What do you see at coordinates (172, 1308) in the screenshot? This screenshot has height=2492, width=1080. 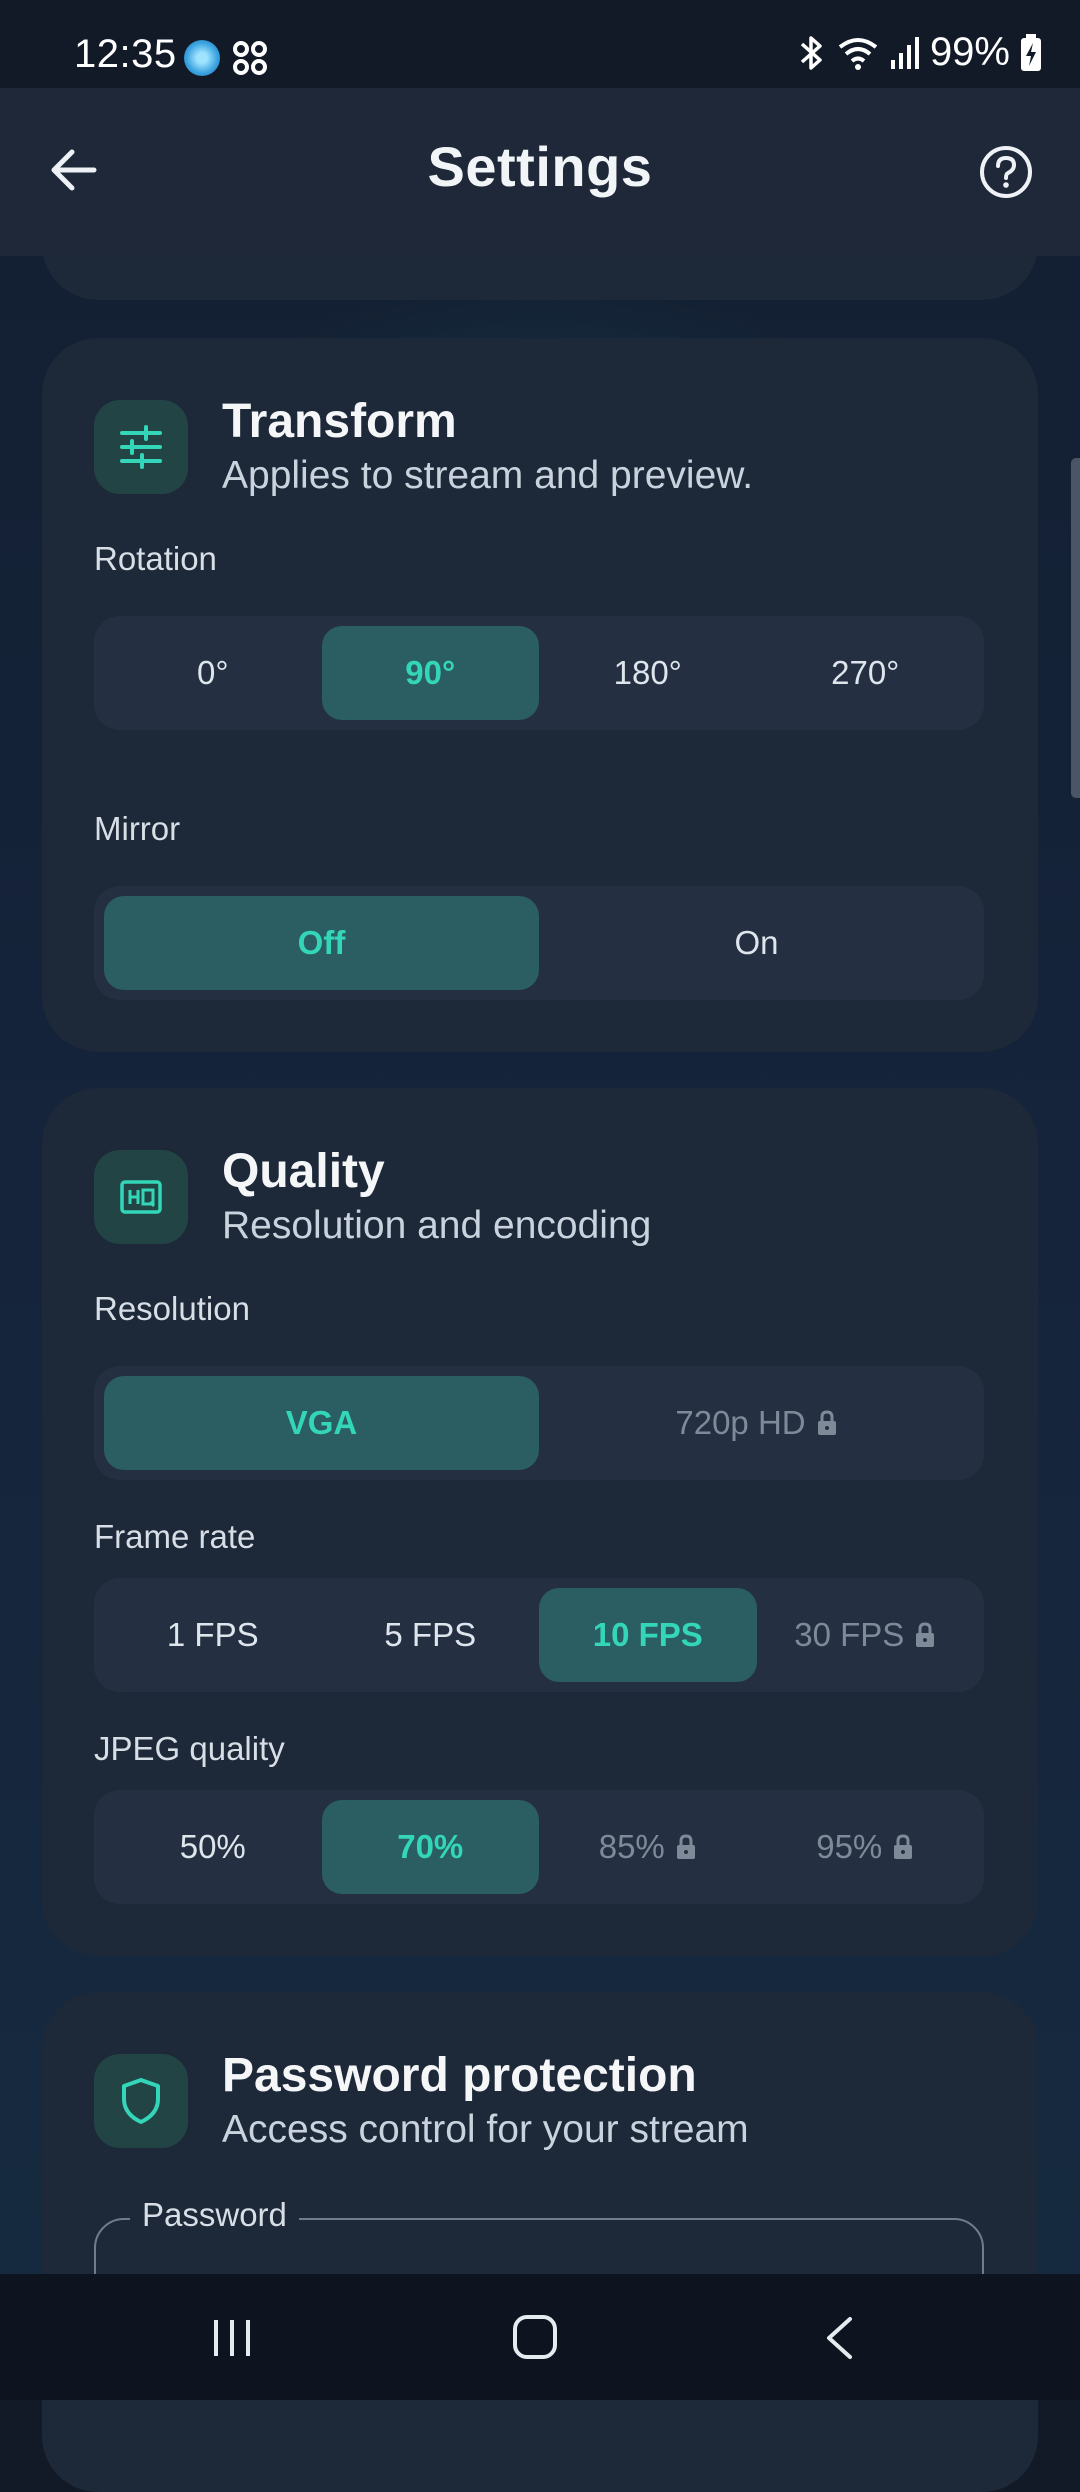 I see `resolution-label: Resolution` at bounding box center [172, 1308].